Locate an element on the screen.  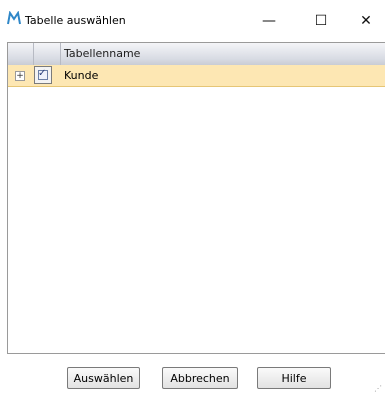
checkmark-icon: ✓ is located at coordinates (42, 73).